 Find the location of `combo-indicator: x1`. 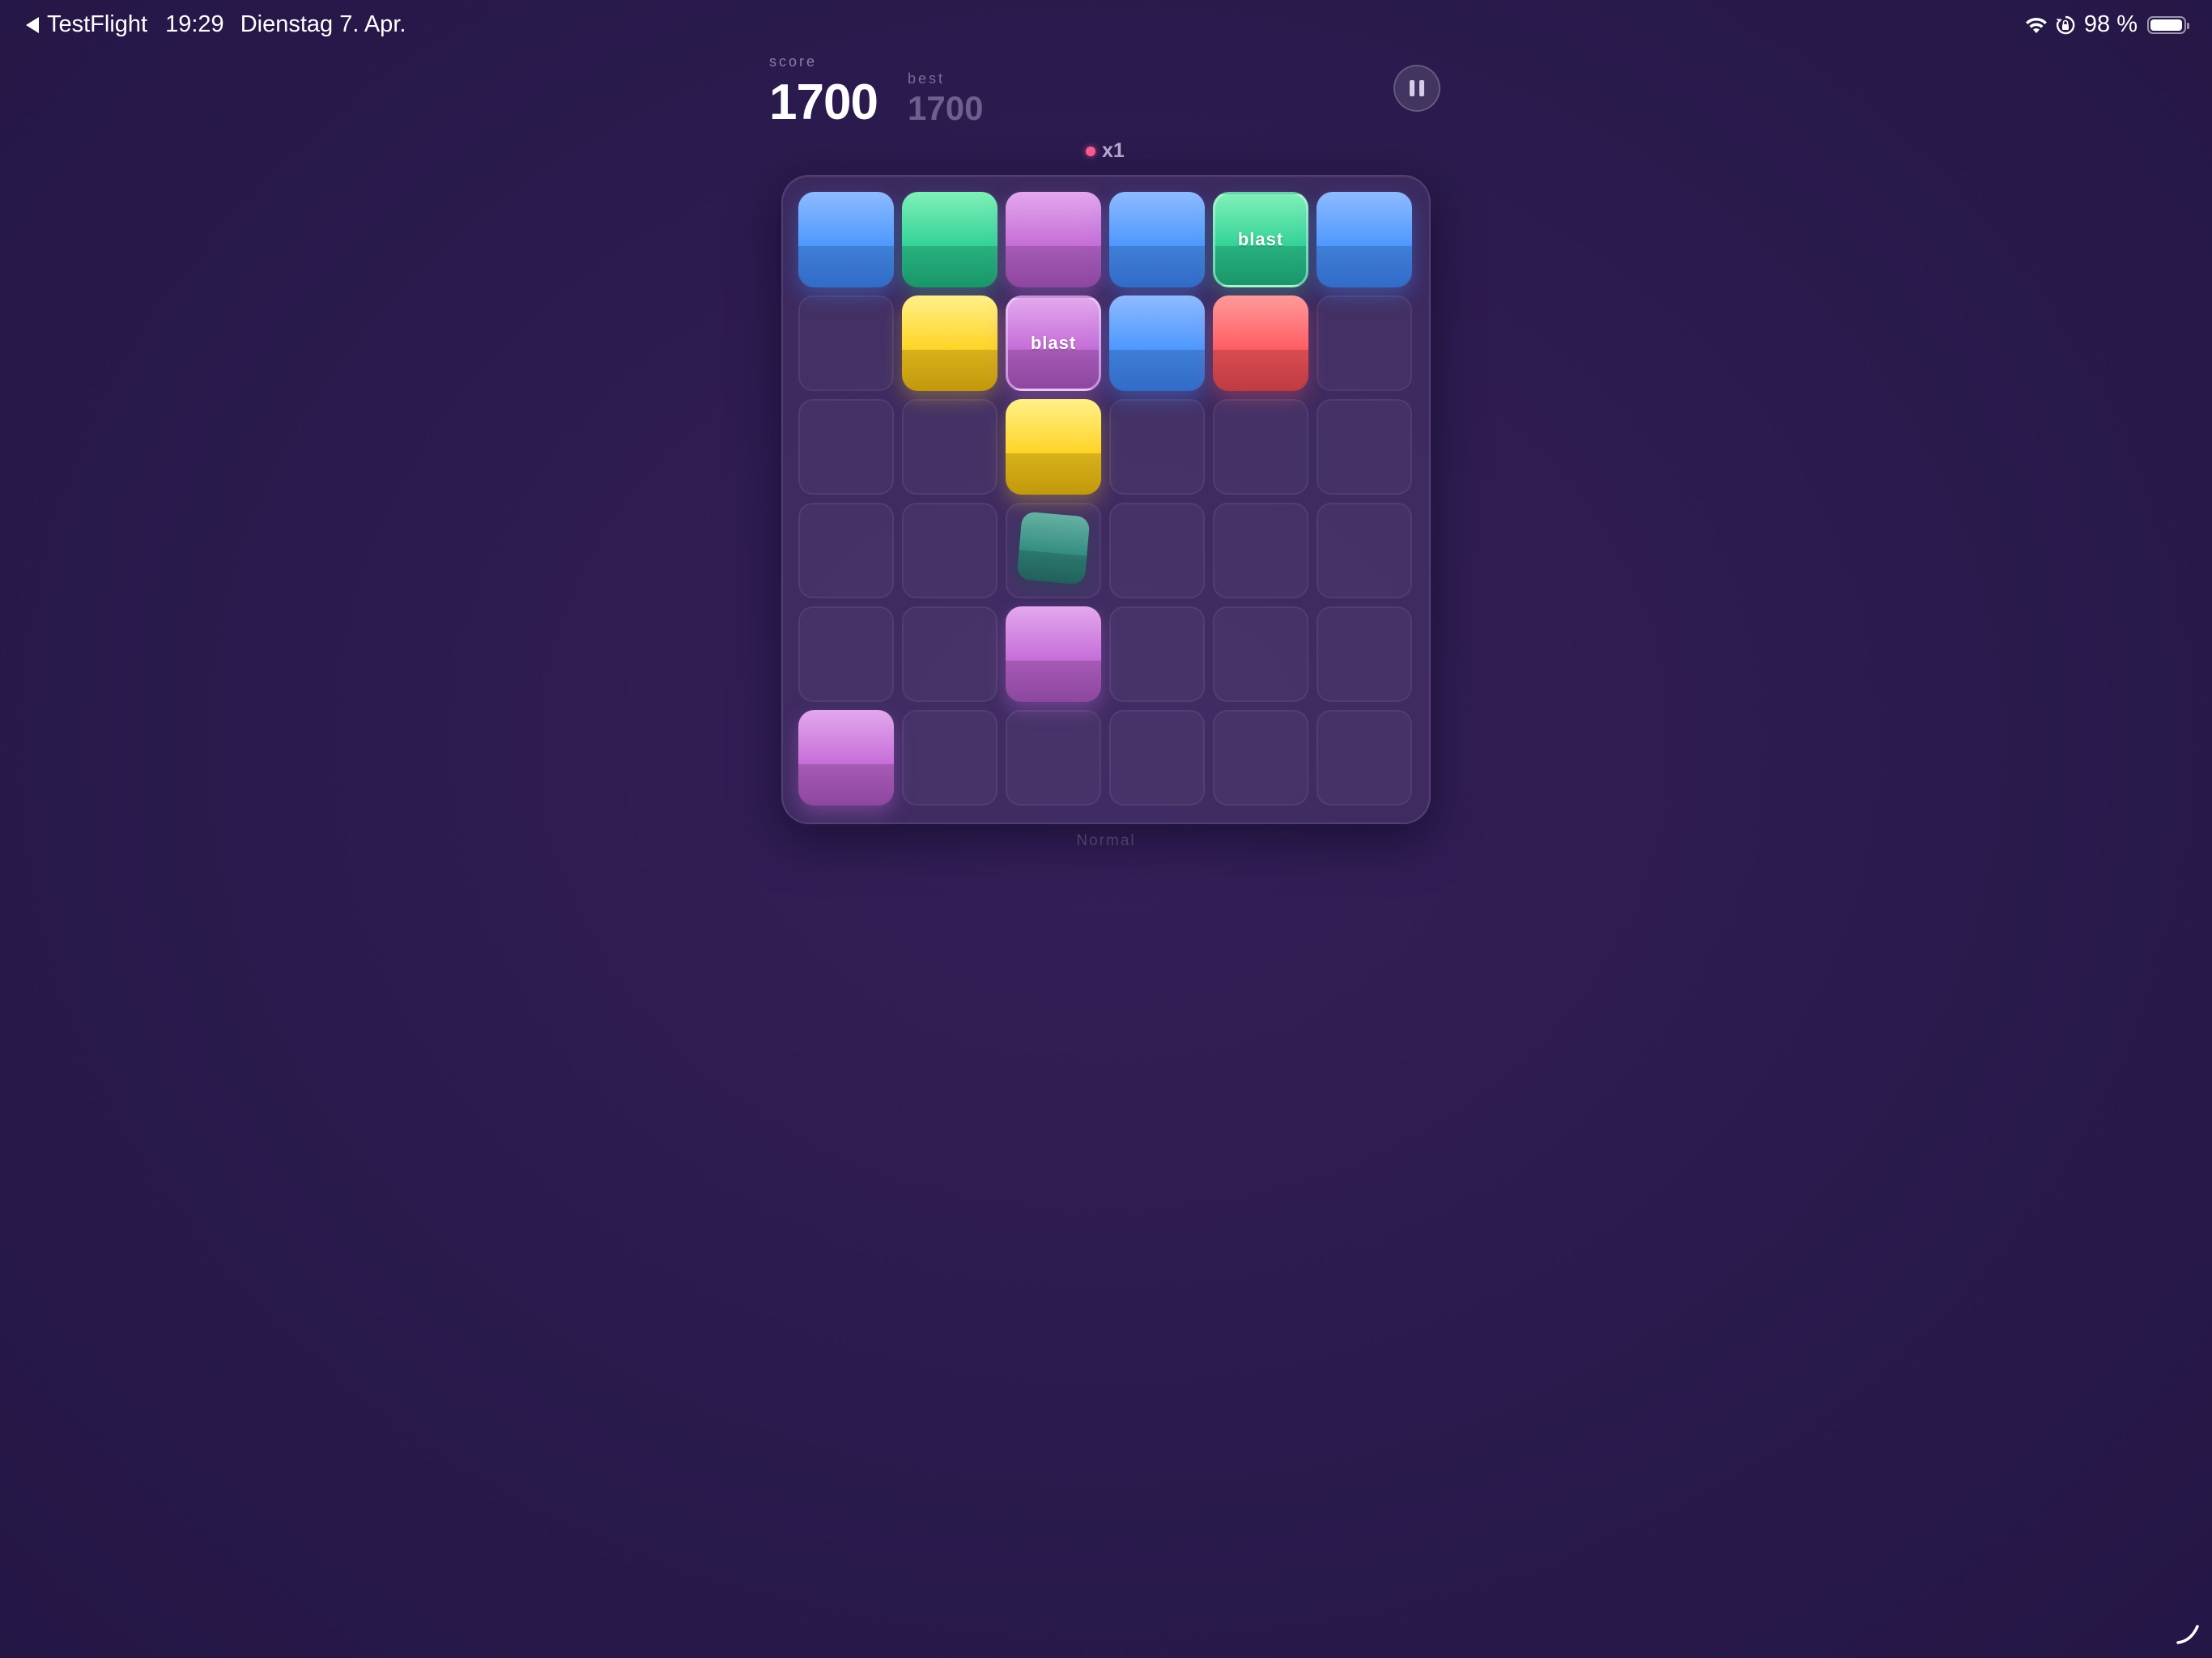

combo-indicator: x1 is located at coordinates (1105, 151).